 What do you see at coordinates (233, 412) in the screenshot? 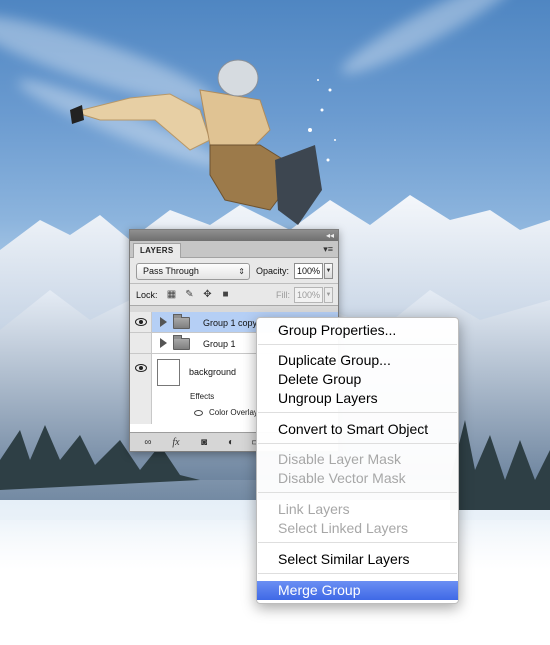
I see `effect-name: Color Overlay` at bounding box center [233, 412].